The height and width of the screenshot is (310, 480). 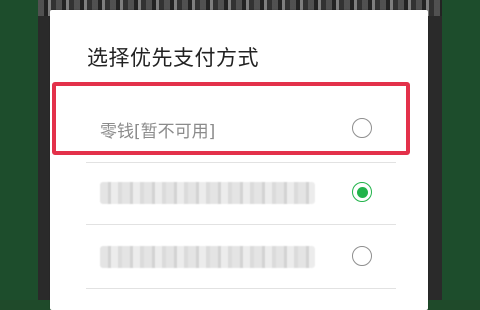 I want to click on radio-selected-icon, so click(x=362, y=192).